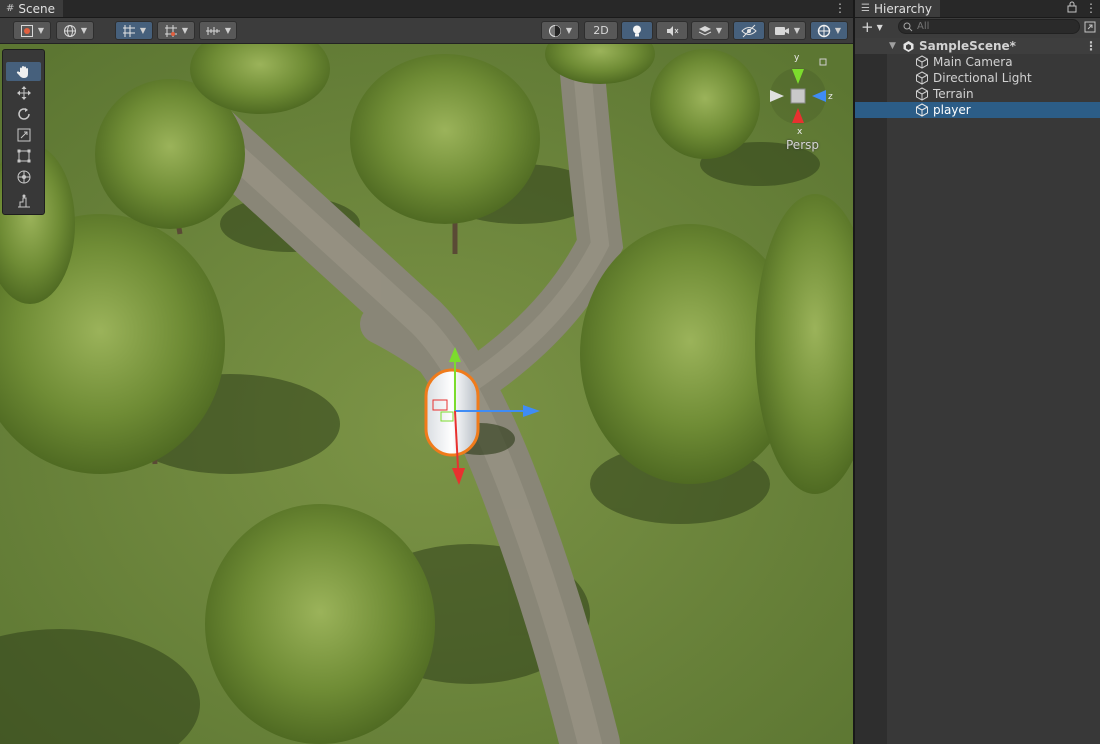 Image resolution: width=1100 pixels, height=744 pixels. I want to click on rotate-icon, so click(23, 113).